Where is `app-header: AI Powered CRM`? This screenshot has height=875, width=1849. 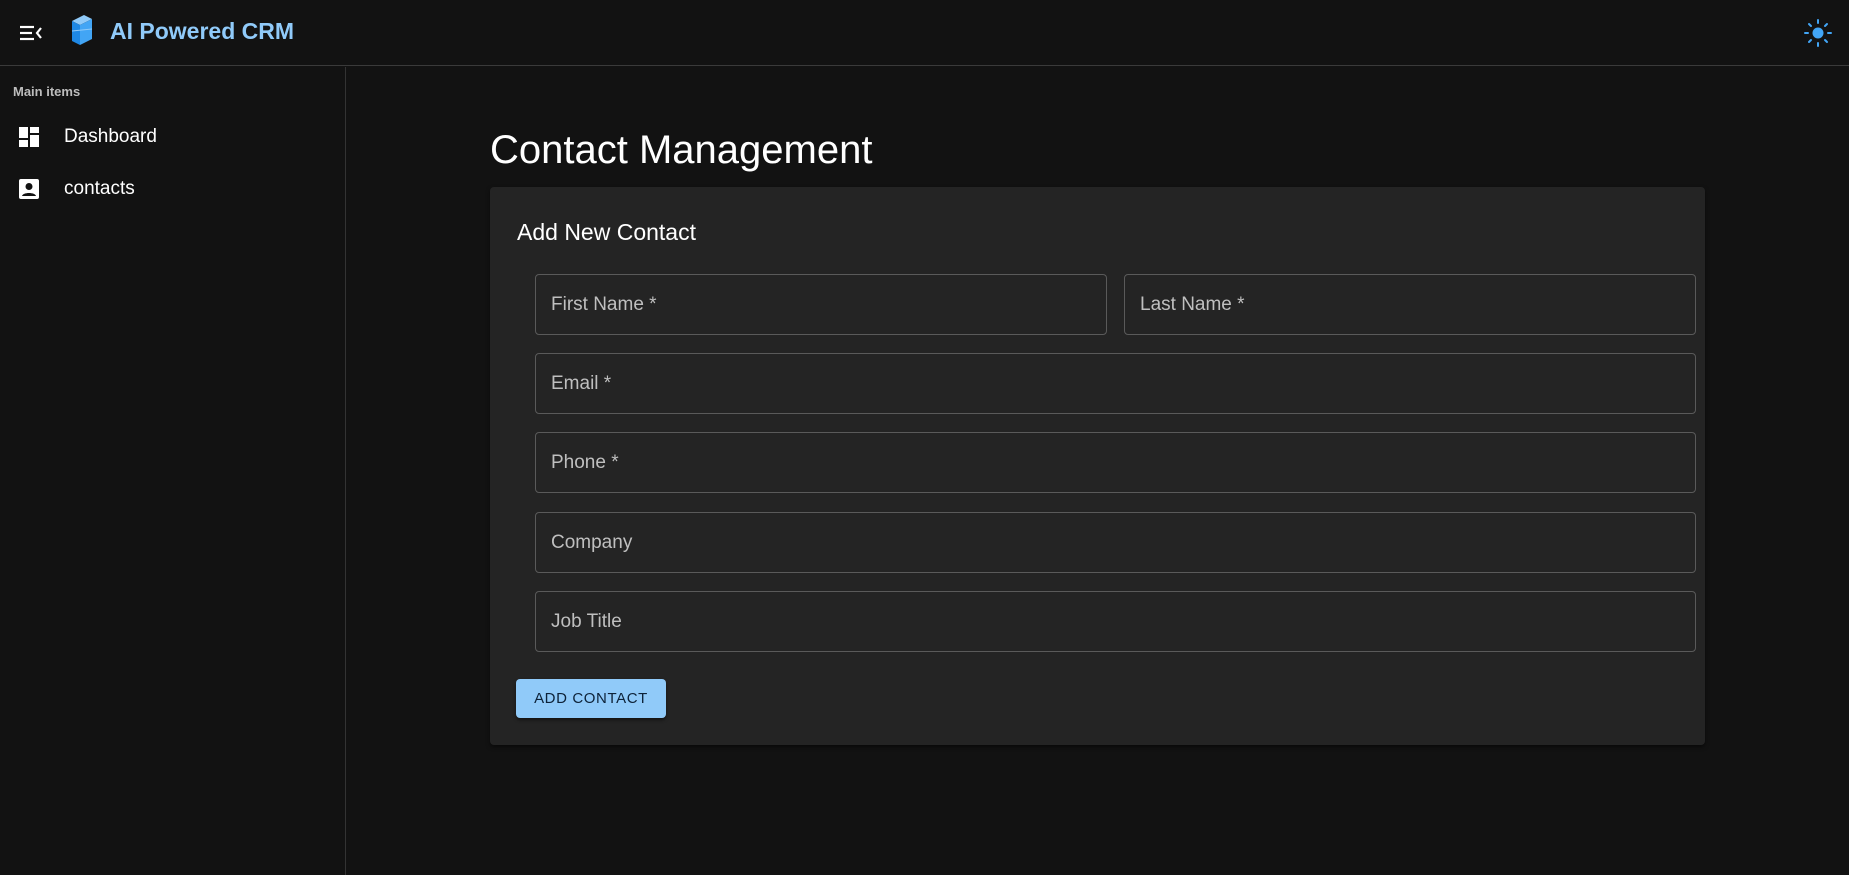 app-header: AI Powered CRM is located at coordinates (924, 33).